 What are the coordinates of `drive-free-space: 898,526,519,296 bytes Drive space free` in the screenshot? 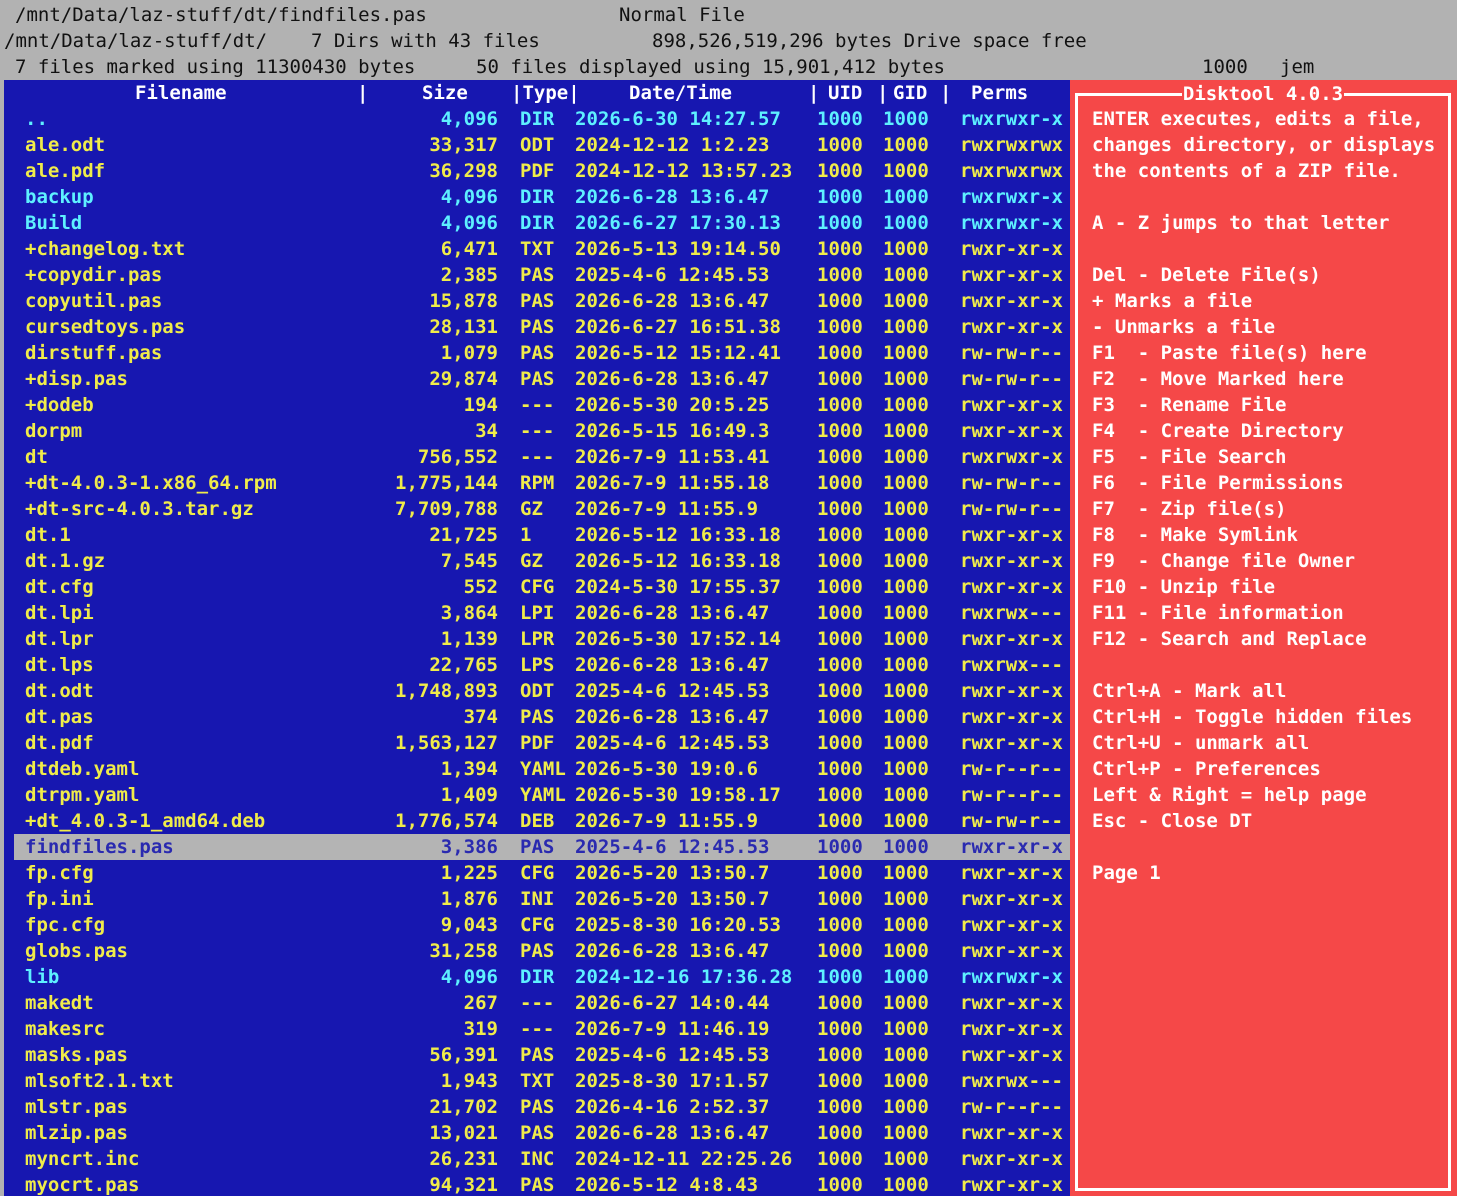 It's located at (869, 41).